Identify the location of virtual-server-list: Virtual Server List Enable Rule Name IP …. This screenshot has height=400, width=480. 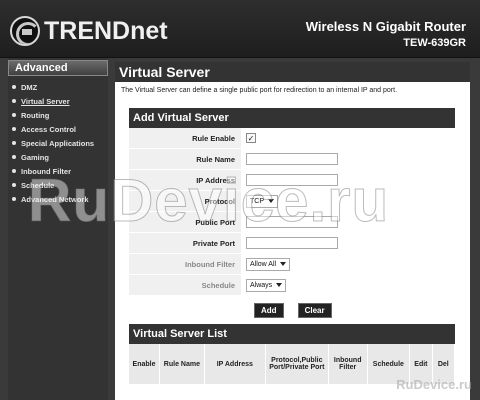
(292, 354).